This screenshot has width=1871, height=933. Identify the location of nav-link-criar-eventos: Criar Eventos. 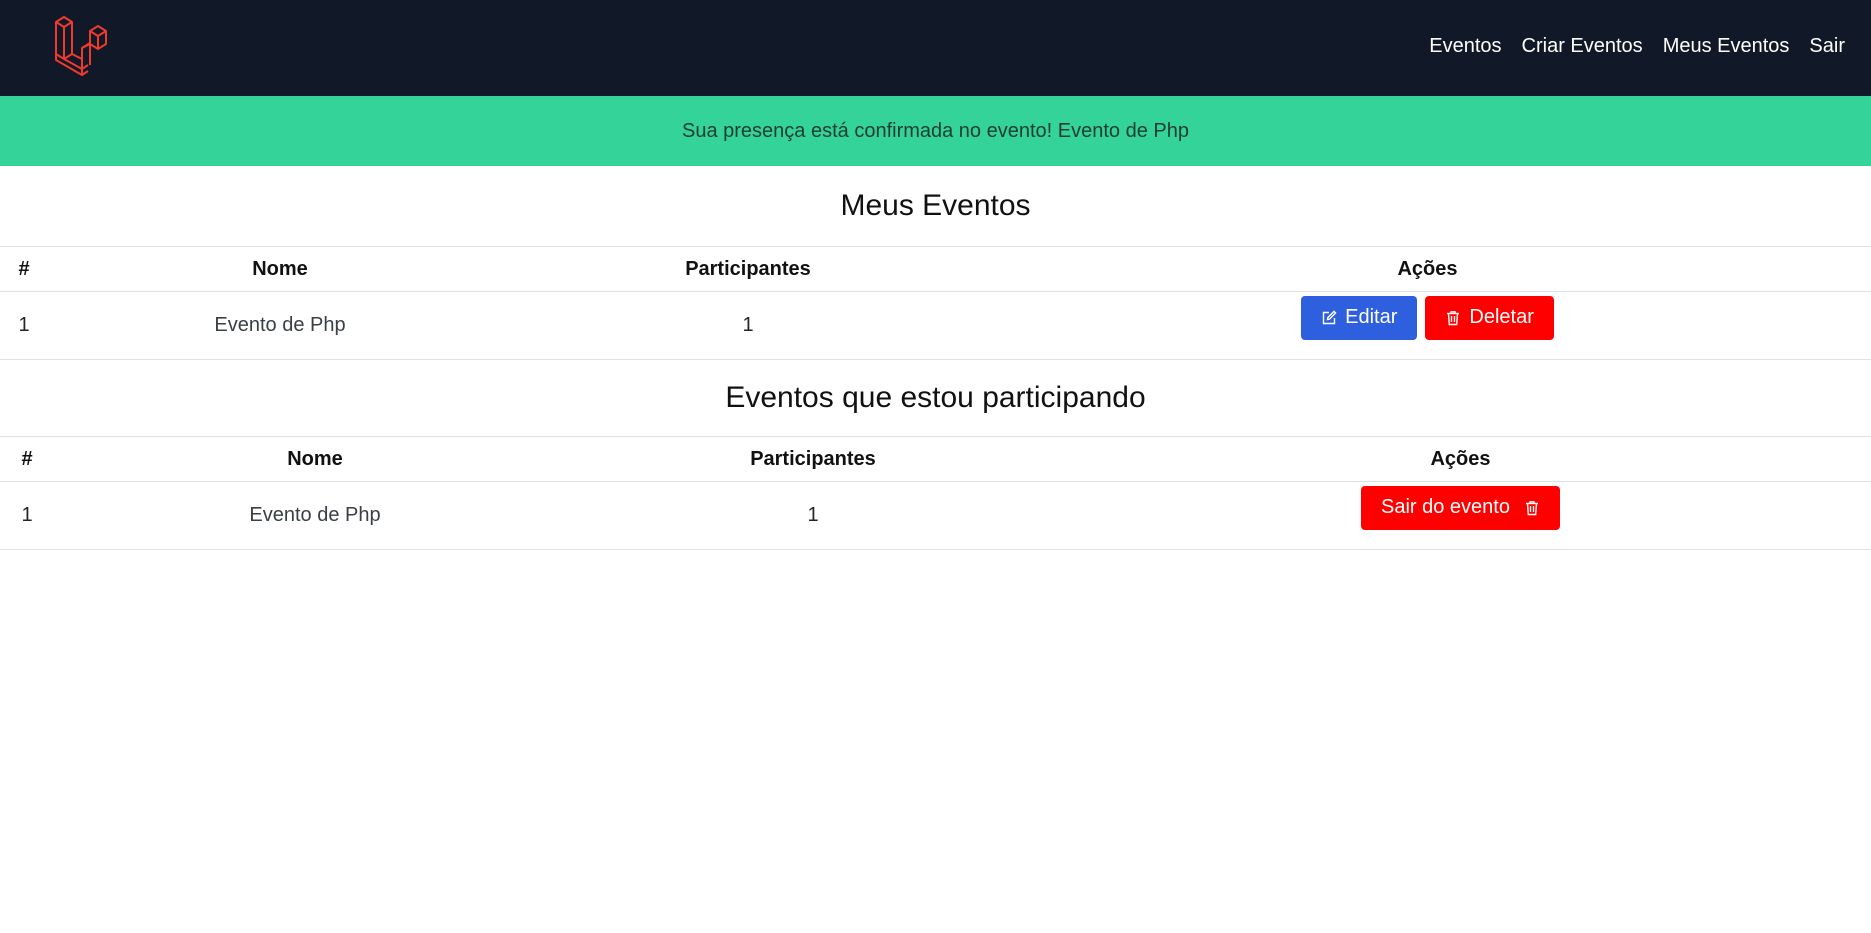
(1582, 46).